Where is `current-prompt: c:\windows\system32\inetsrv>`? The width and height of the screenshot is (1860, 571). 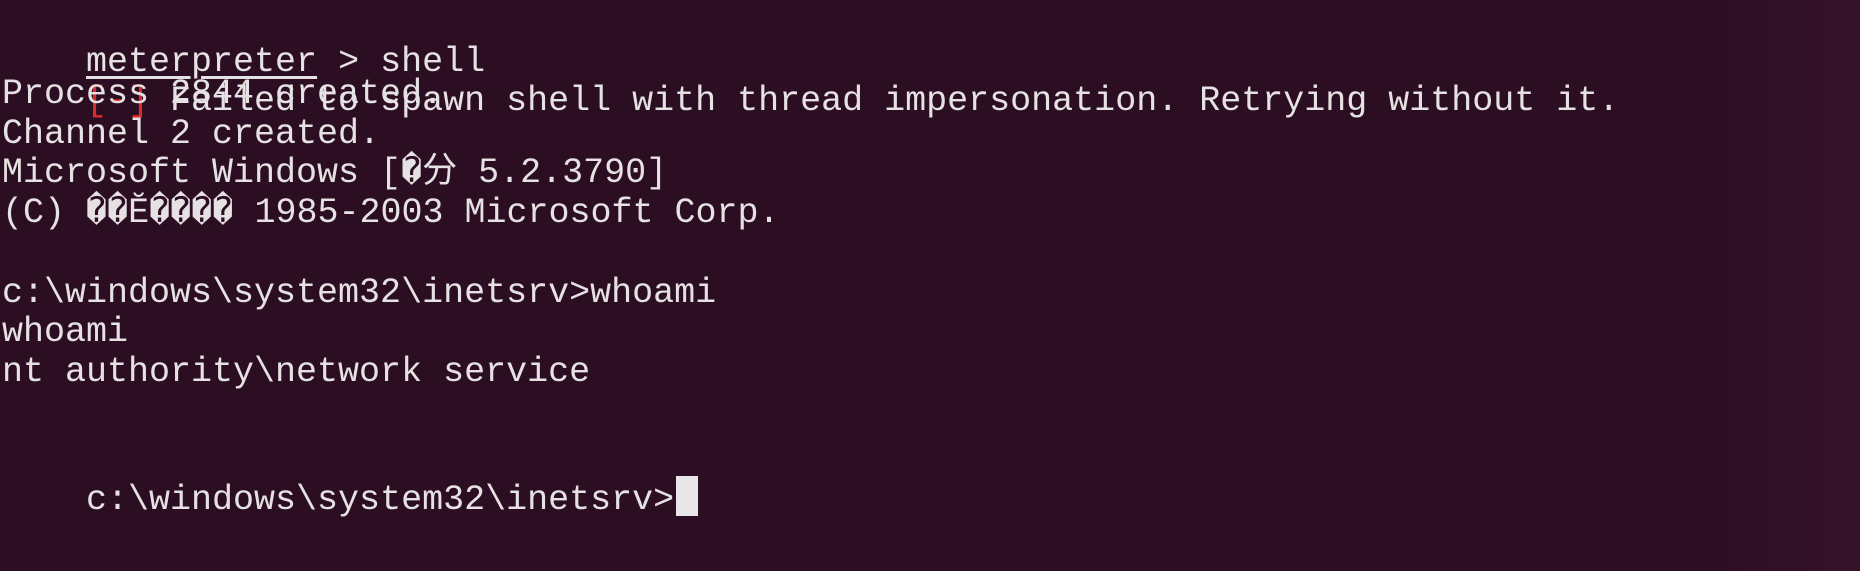 current-prompt: c:\windows\system32\inetsrv> is located at coordinates (380, 500).